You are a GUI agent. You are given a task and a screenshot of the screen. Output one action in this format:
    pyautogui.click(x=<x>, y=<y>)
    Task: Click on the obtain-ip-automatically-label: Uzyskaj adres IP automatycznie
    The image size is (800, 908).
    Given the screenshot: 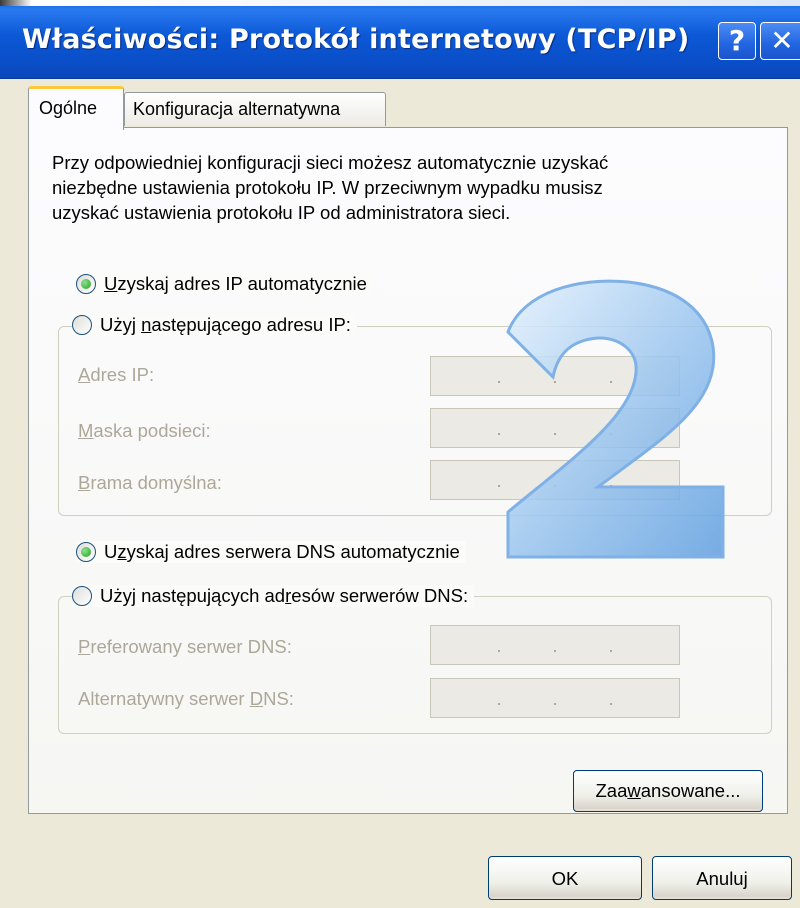 What is the action you would take?
    pyautogui.click(x=235, y=283)
    